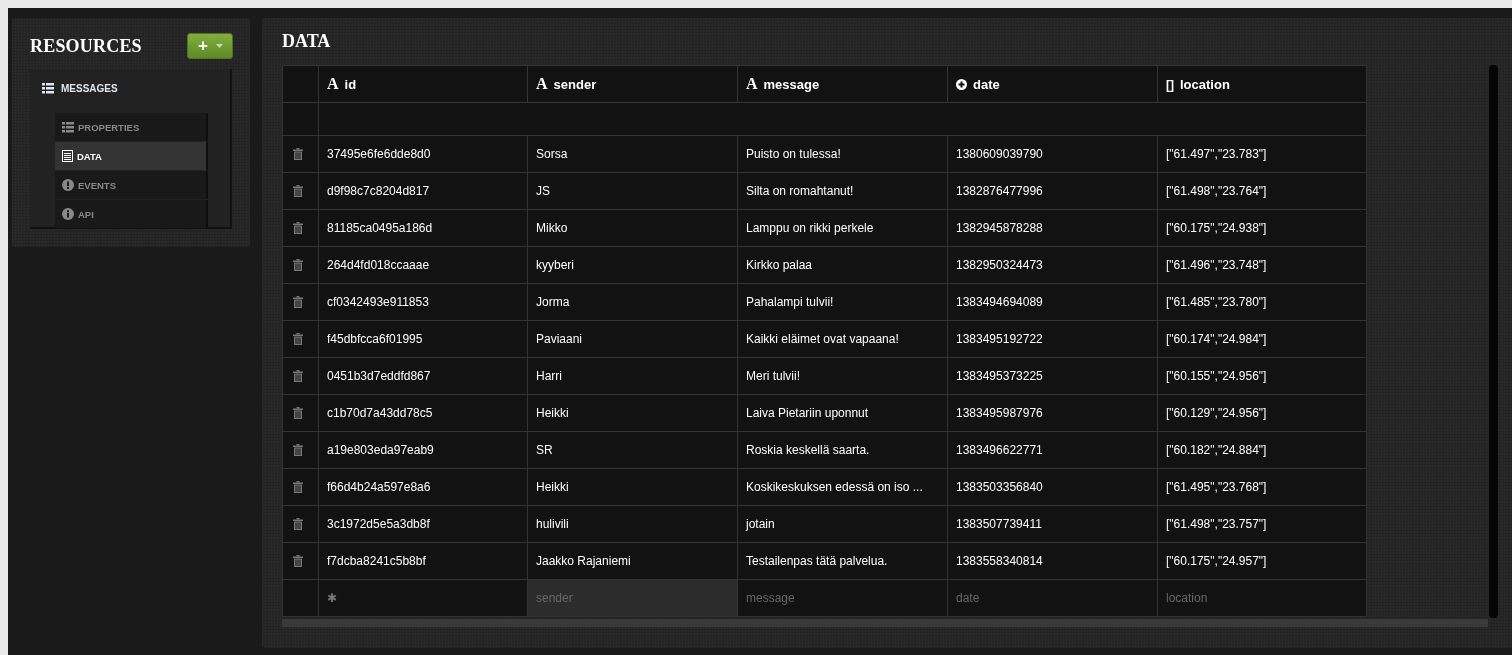 Image resolution: width=1512 pixels, height=655 pixels. Describe the element at coordinates (632, 302) in the screenshot. I see `table-cell: Jorma` at that location.